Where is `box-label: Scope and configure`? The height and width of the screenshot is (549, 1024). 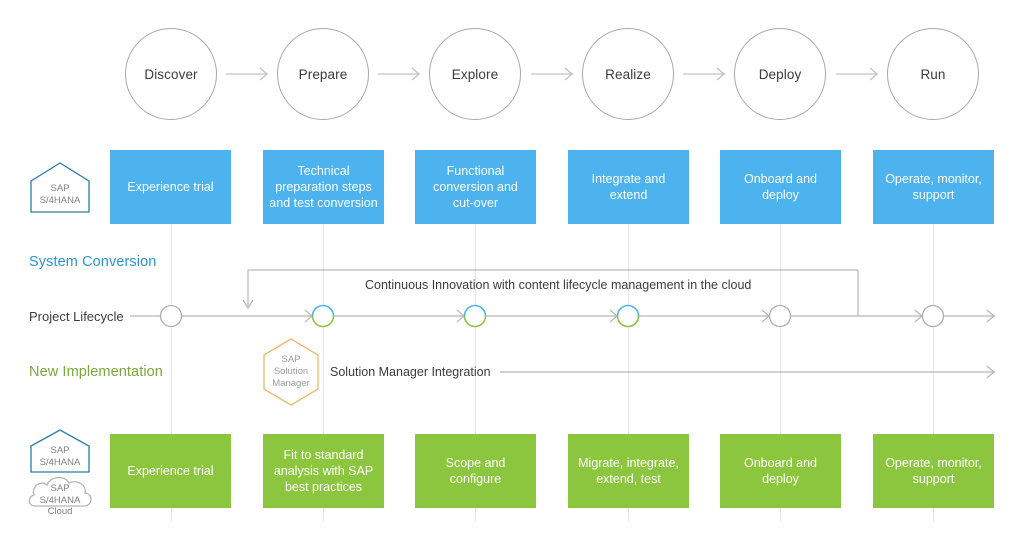
box-label: Scope and configure is located at coordinates (475, 471).